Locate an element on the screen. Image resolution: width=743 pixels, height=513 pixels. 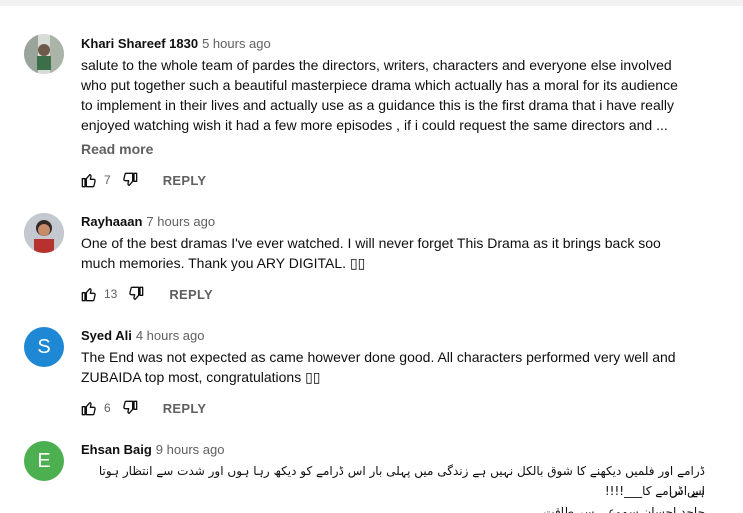
comment-text-line: جاحد احسان سموعی سر طاقت is located at coordinates (624, 509).